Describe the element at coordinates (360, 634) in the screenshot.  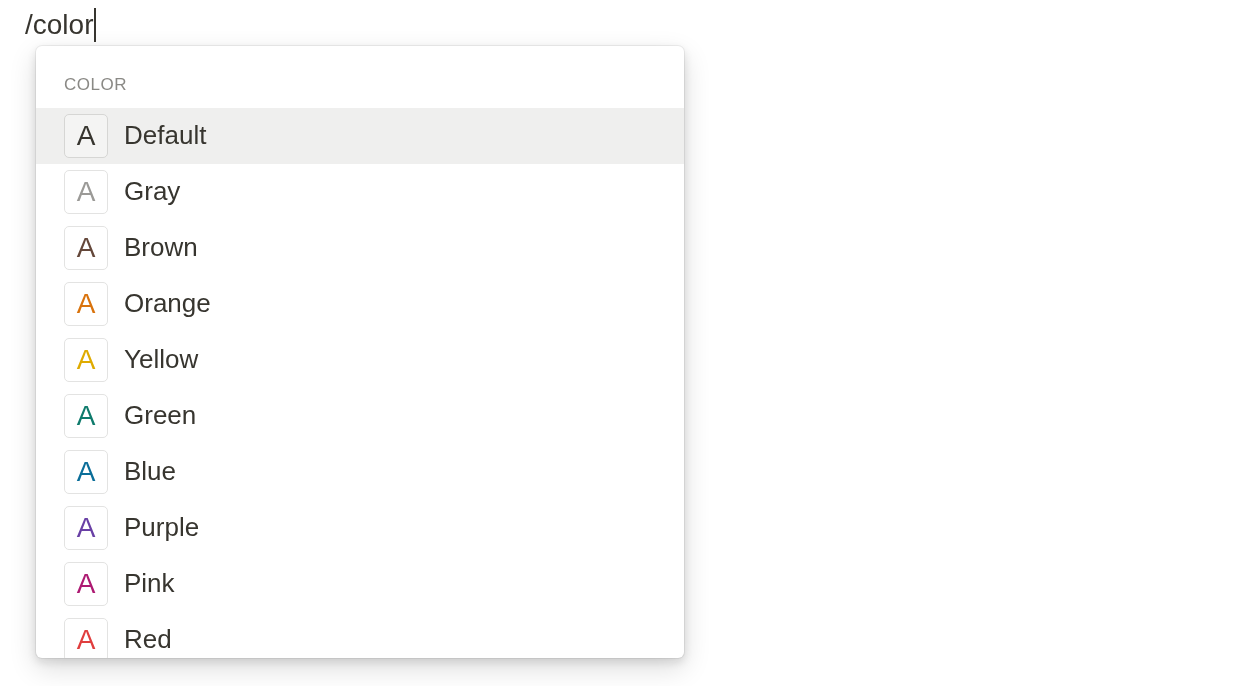
I see `menu-item: A Red` at that location.